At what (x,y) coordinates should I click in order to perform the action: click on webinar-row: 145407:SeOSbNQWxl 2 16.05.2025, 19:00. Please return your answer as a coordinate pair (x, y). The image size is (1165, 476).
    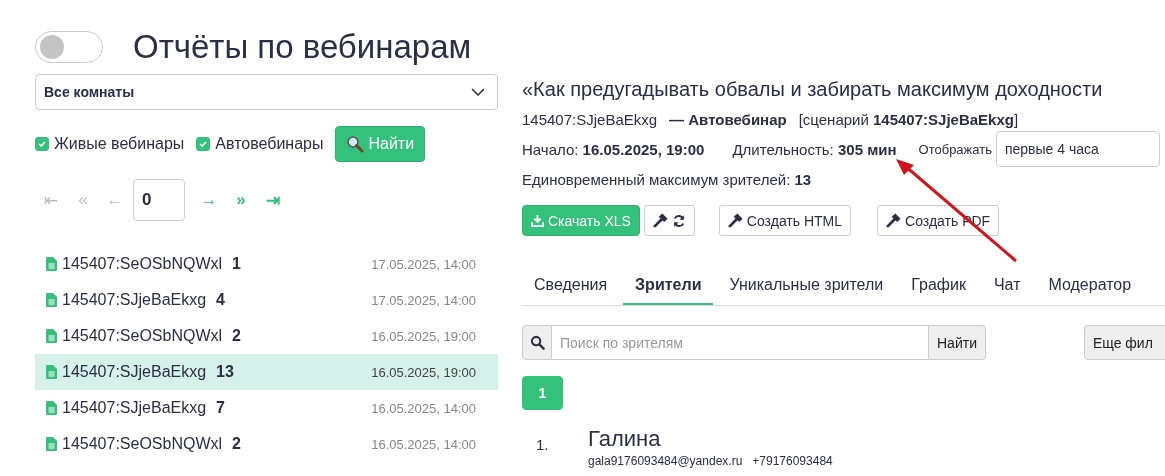
    Looking at the image, I should click on (266, 336).